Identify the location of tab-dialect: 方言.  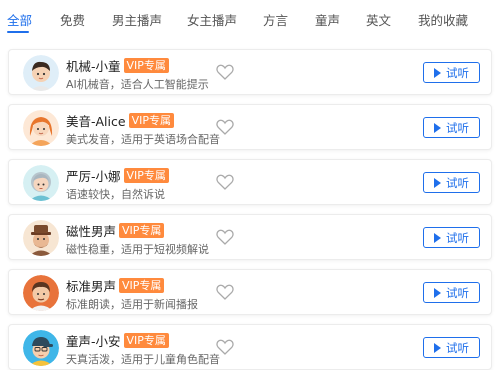
(275, 19).